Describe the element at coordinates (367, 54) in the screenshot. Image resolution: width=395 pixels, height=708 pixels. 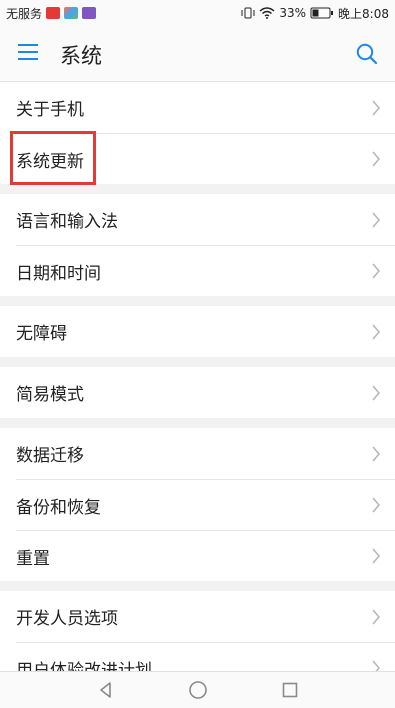
I see `search-icon` at that location.